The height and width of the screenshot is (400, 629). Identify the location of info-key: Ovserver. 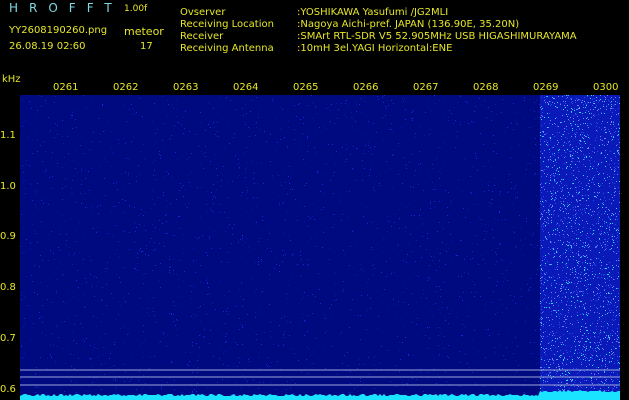
(203, 12).